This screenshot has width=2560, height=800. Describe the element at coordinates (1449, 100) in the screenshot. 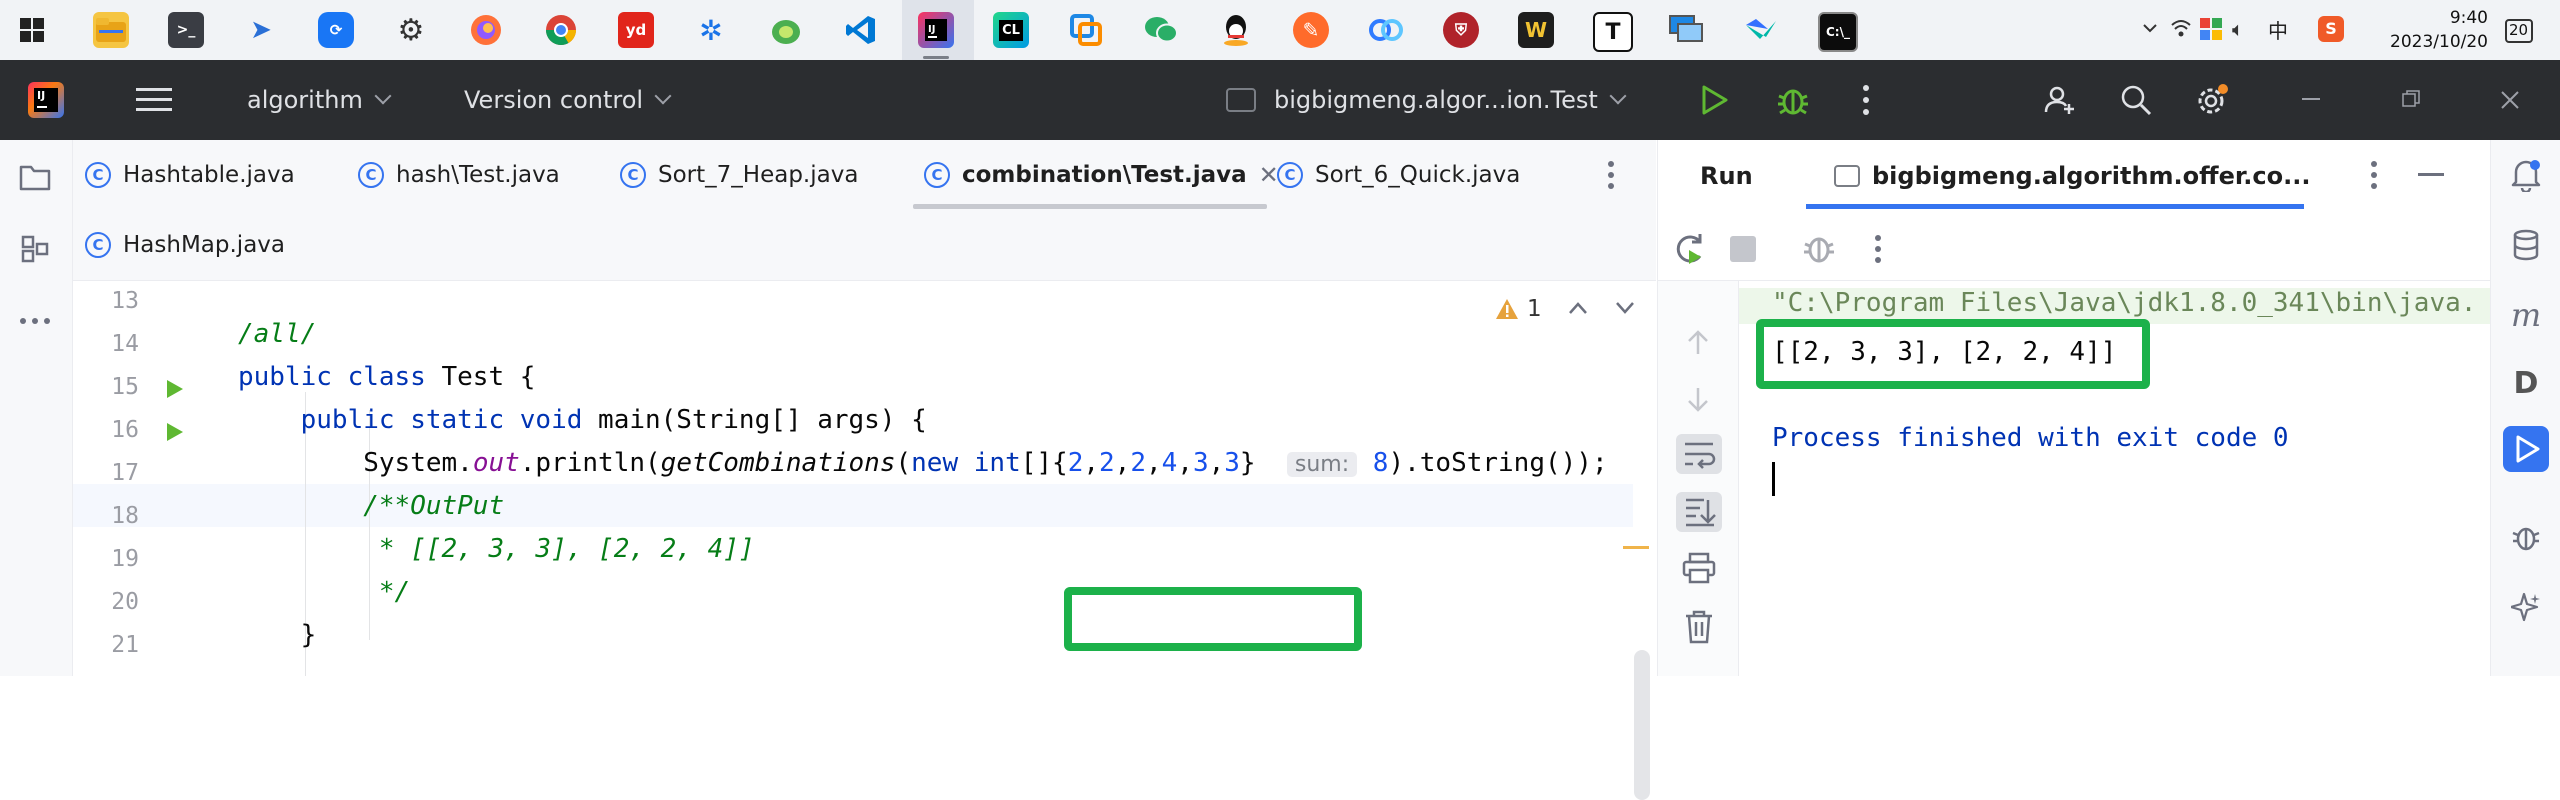

I see `run-configuration-selector: bigbigmeng.algor...ion.Test` at that location.